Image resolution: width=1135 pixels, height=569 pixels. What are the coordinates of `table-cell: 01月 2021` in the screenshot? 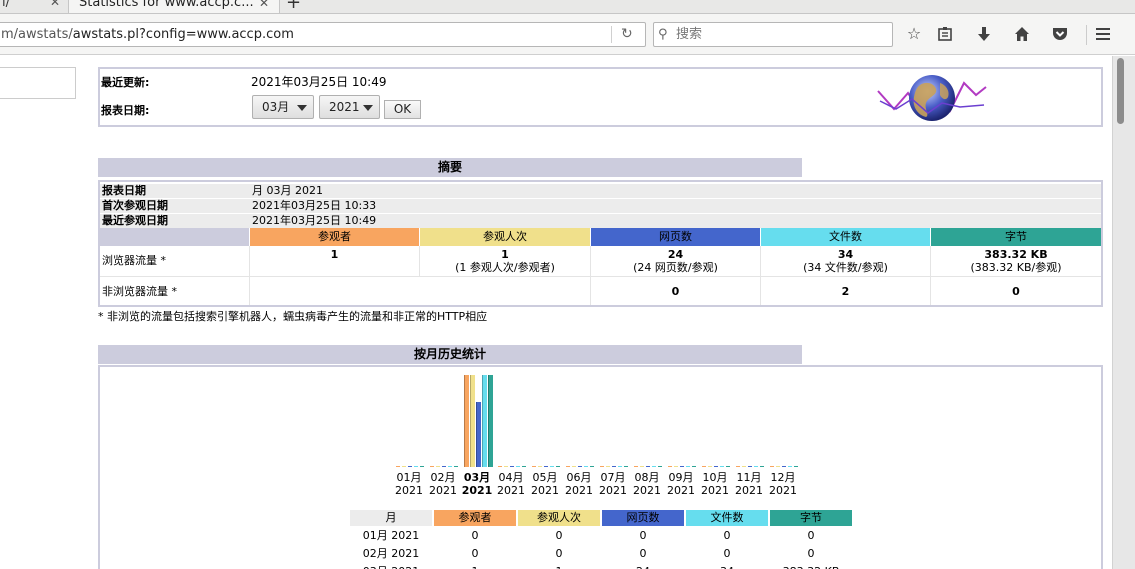 It's located at (391, 535).